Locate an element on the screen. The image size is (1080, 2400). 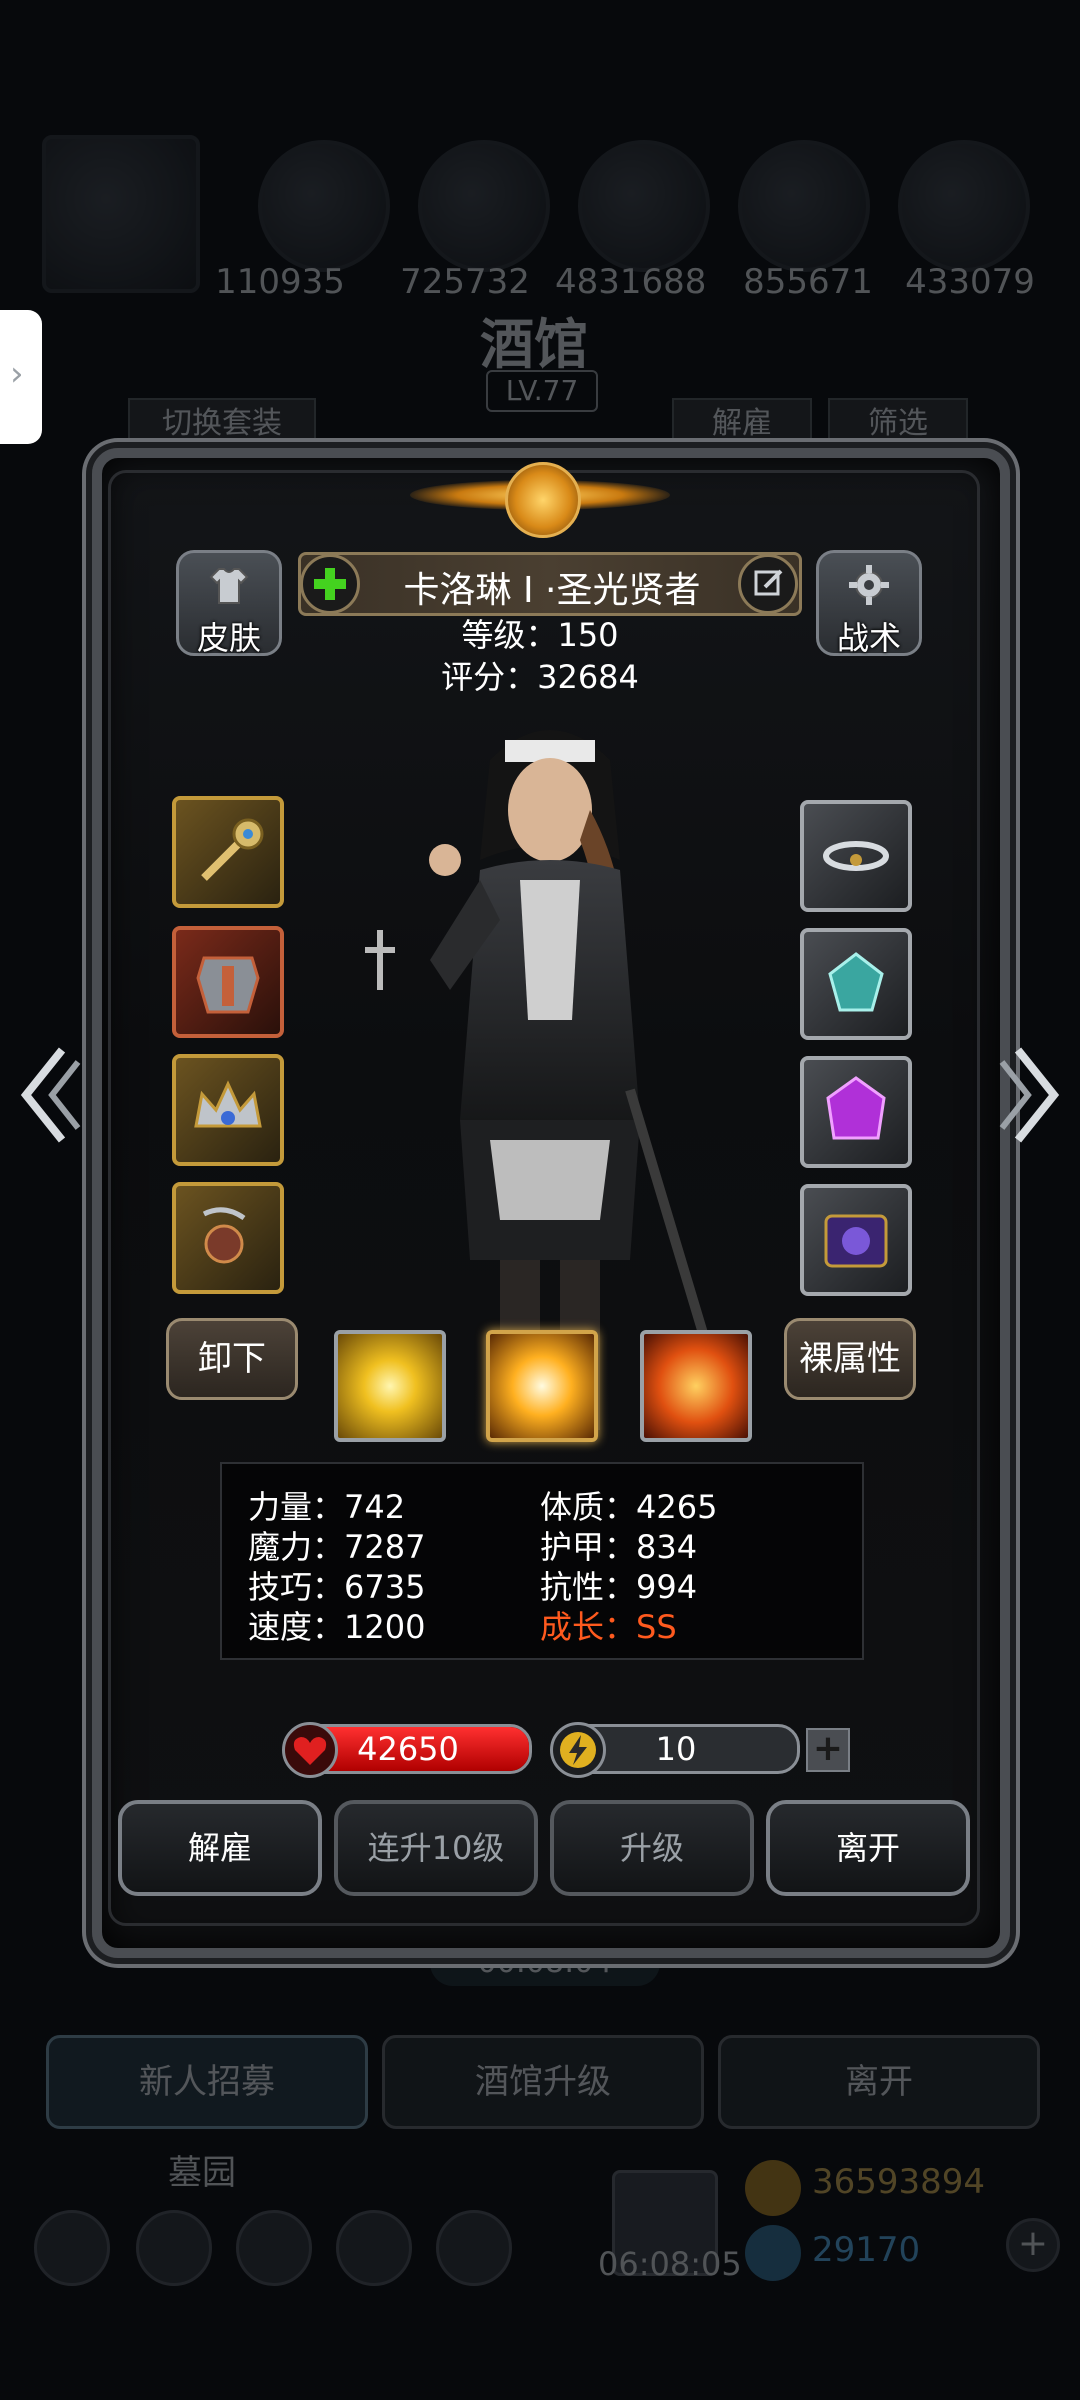
skill-holy-shield-icon is located at coordinates (696, 1386).